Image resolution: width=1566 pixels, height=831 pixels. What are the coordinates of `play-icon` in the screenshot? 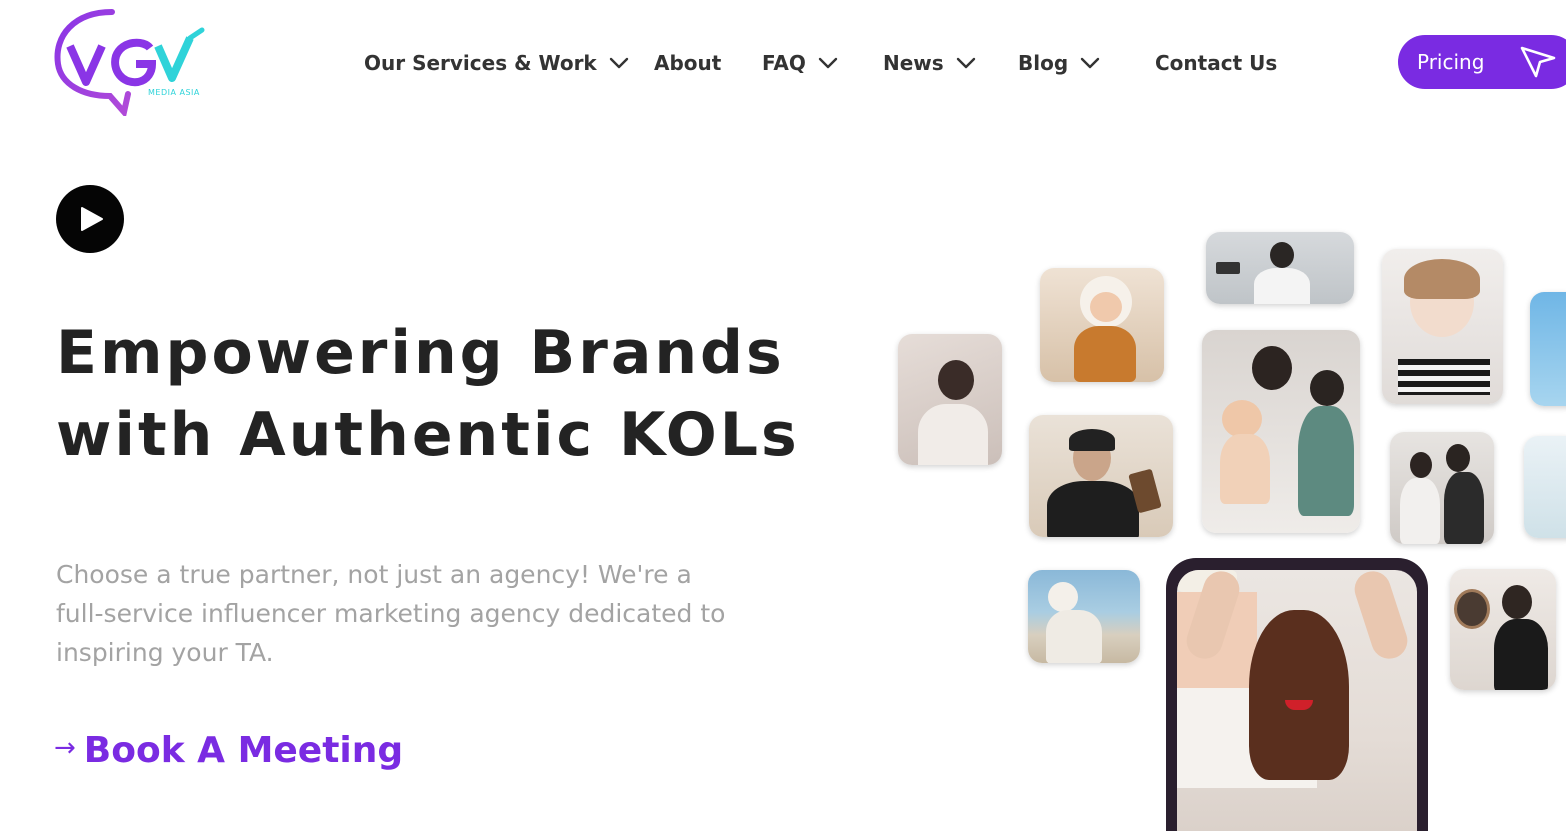 It's located at (92, 219).